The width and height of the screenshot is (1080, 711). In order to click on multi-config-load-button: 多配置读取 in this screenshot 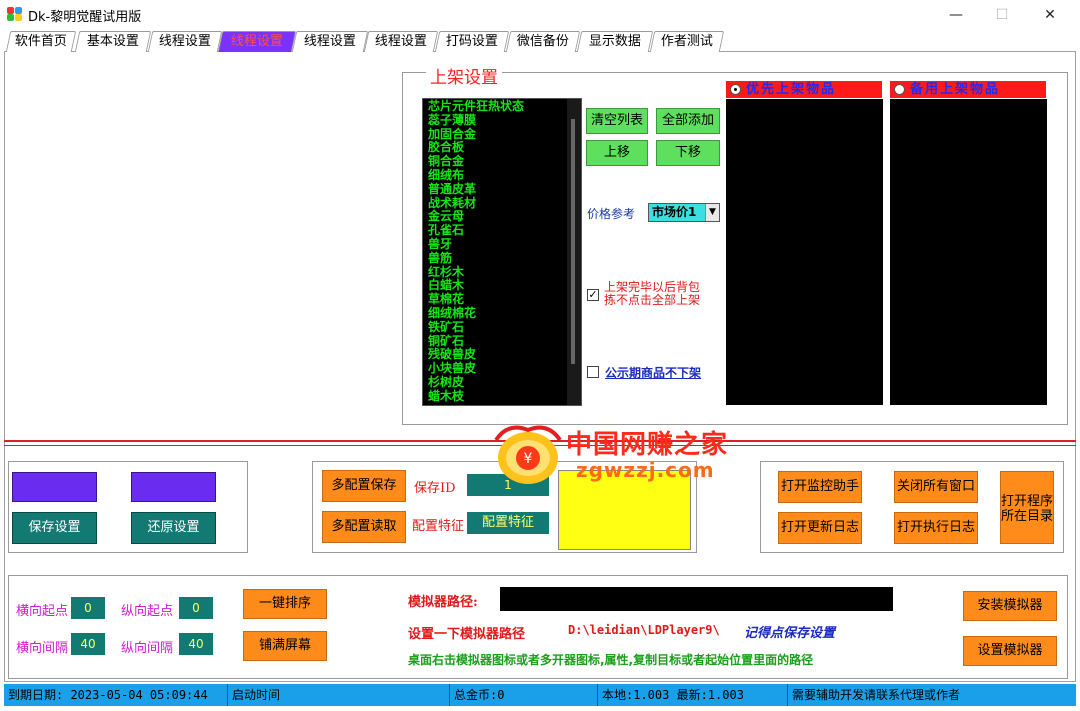, I will do `click(364, 527)`.